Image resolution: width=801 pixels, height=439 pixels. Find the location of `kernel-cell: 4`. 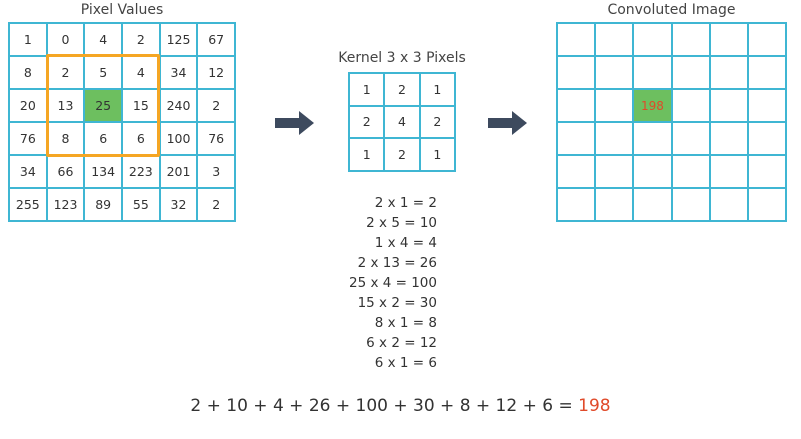

kernel-cell: 4 is located at coordinates (402, 122).